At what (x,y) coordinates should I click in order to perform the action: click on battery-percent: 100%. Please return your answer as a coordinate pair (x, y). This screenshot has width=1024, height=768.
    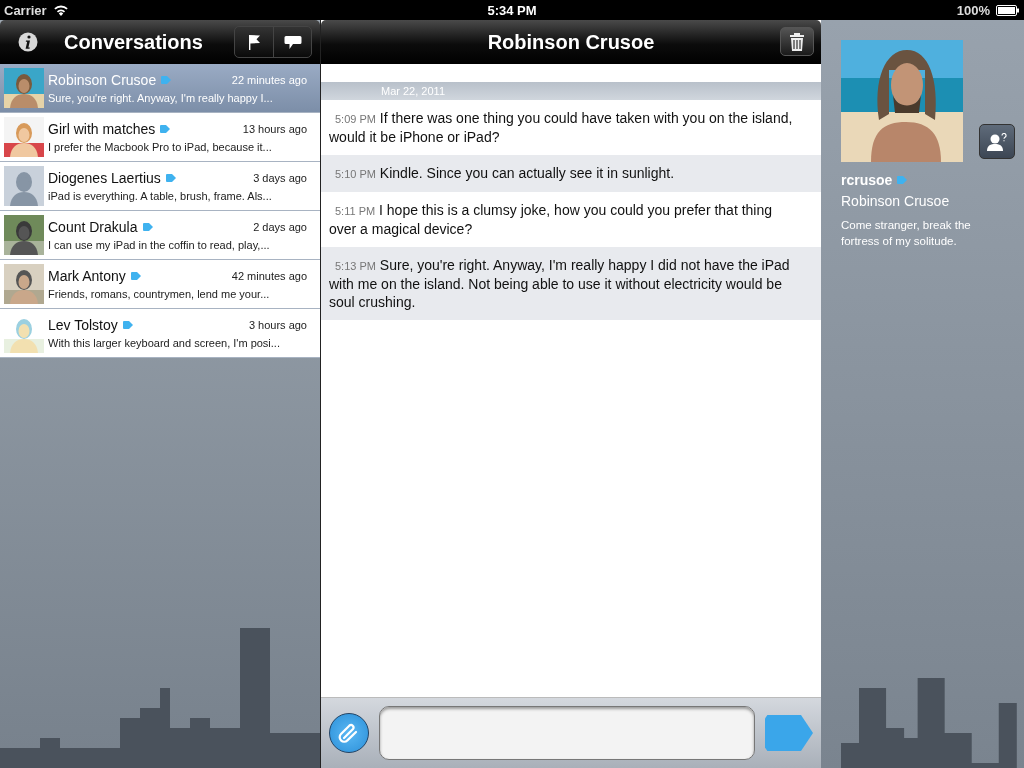
    Looking at the image, I should click on (973, 10).